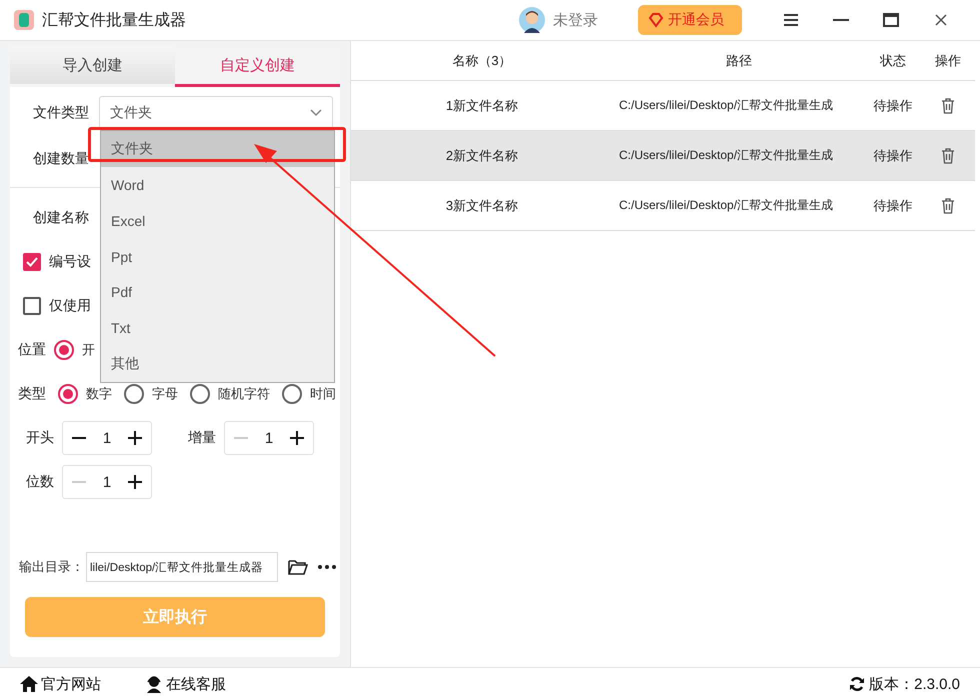 This screenshot has width=980, height=700. Describe the element at coordinates (60, 684) in the screenshot. I see `website-link: 官方网站` at that location.